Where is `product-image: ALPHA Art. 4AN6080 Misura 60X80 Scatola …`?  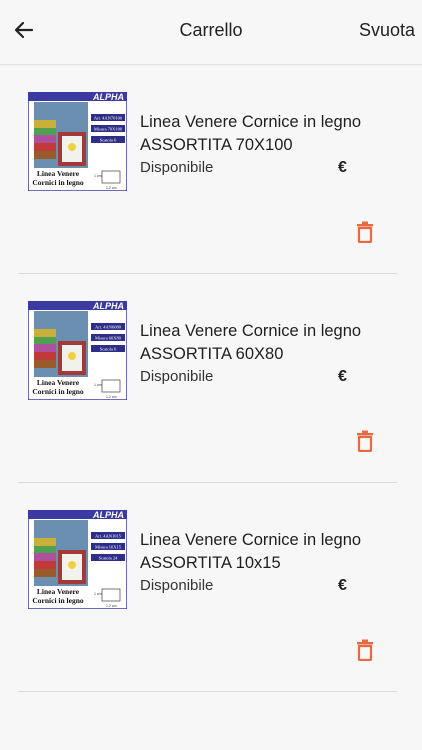 product-image: ALPHA Art. 4AN6080 Misura 60X80 Scatola … is located at coordinates (77, 350).